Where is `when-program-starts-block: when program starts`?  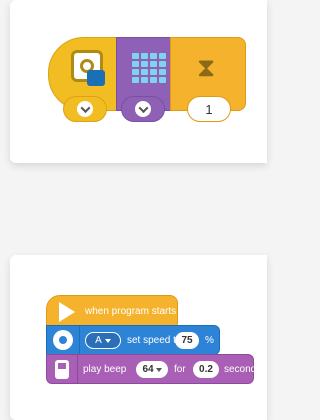
when-program-starts-block: when program starts is located at coordinates (112, 312).